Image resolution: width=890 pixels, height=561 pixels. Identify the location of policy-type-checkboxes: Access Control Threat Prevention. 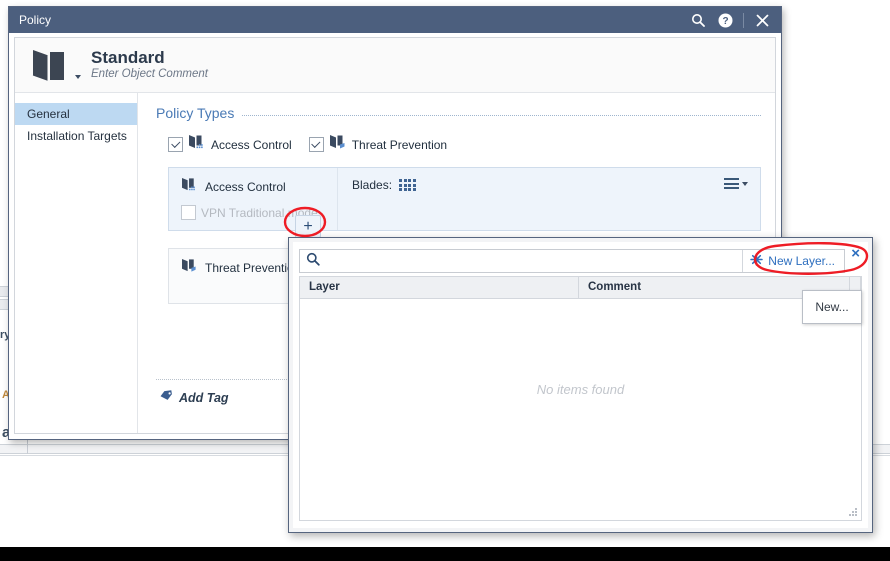
(458, 144).